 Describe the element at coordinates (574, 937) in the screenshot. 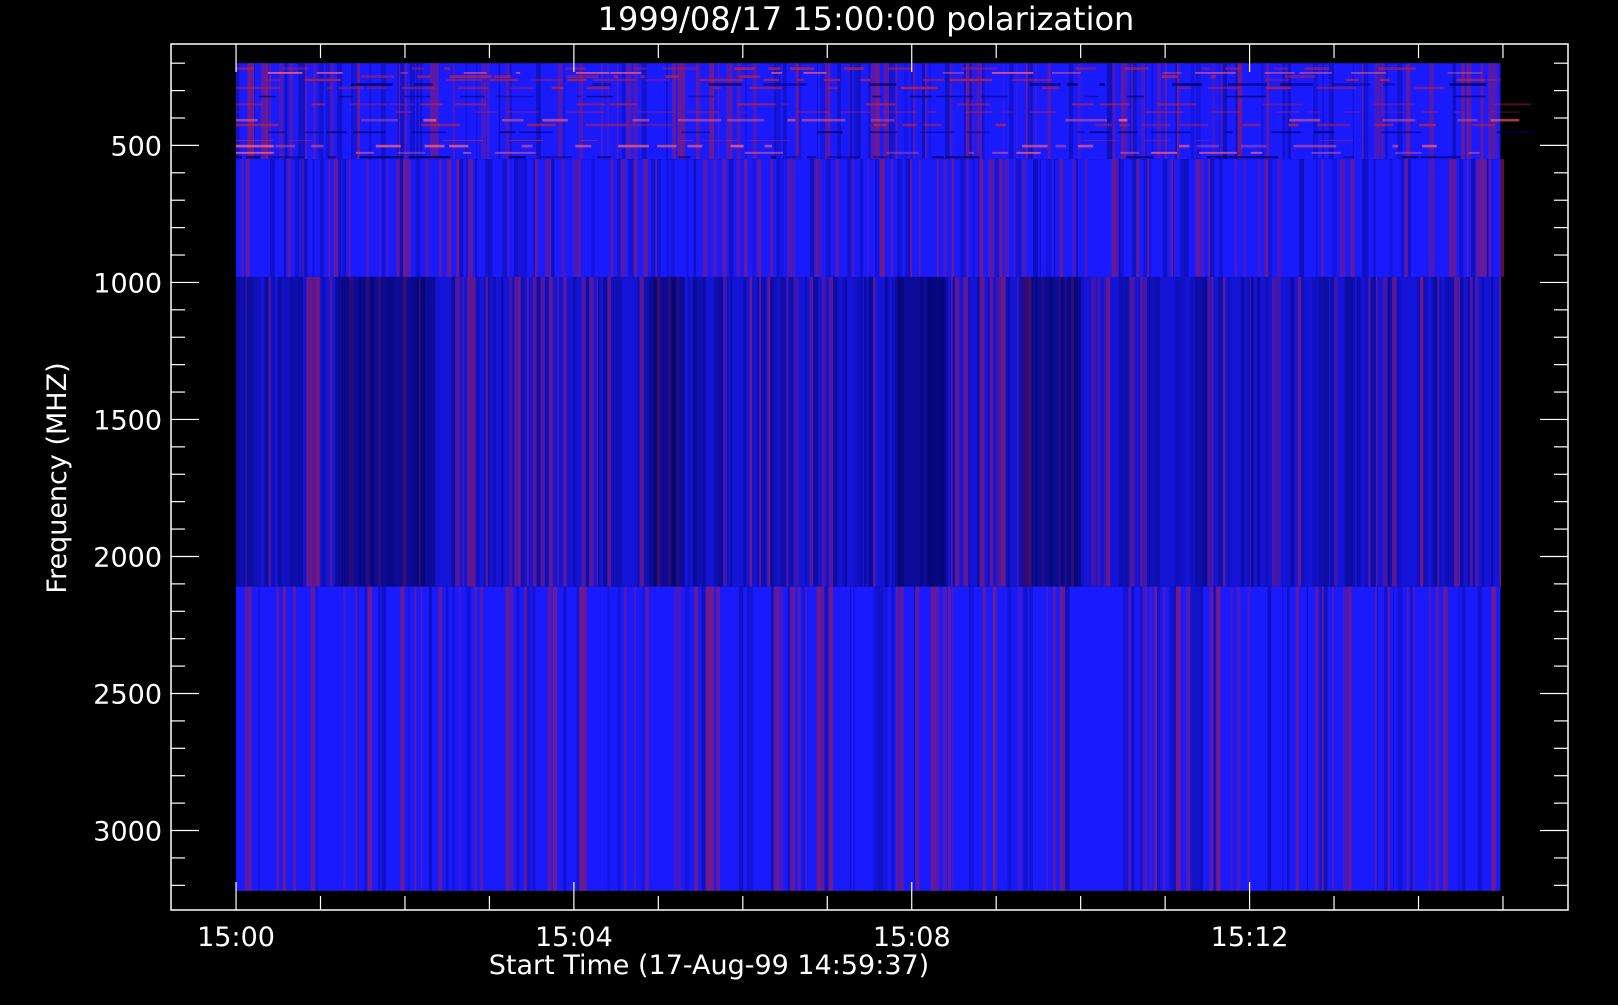

I see `x-tick-label: 15:04` at that location.